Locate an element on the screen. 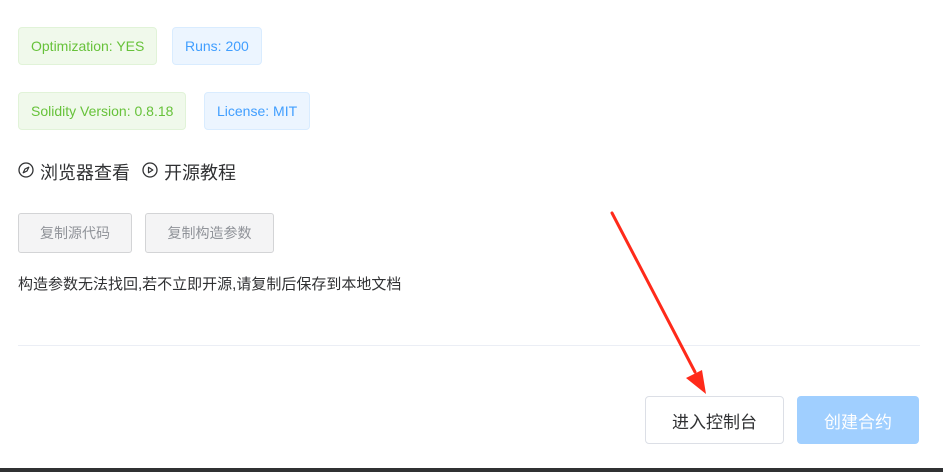 The width and height of the screenshot is (943, 472). enter-console-label: 进入控制台 is located at coordinates (714, 422).